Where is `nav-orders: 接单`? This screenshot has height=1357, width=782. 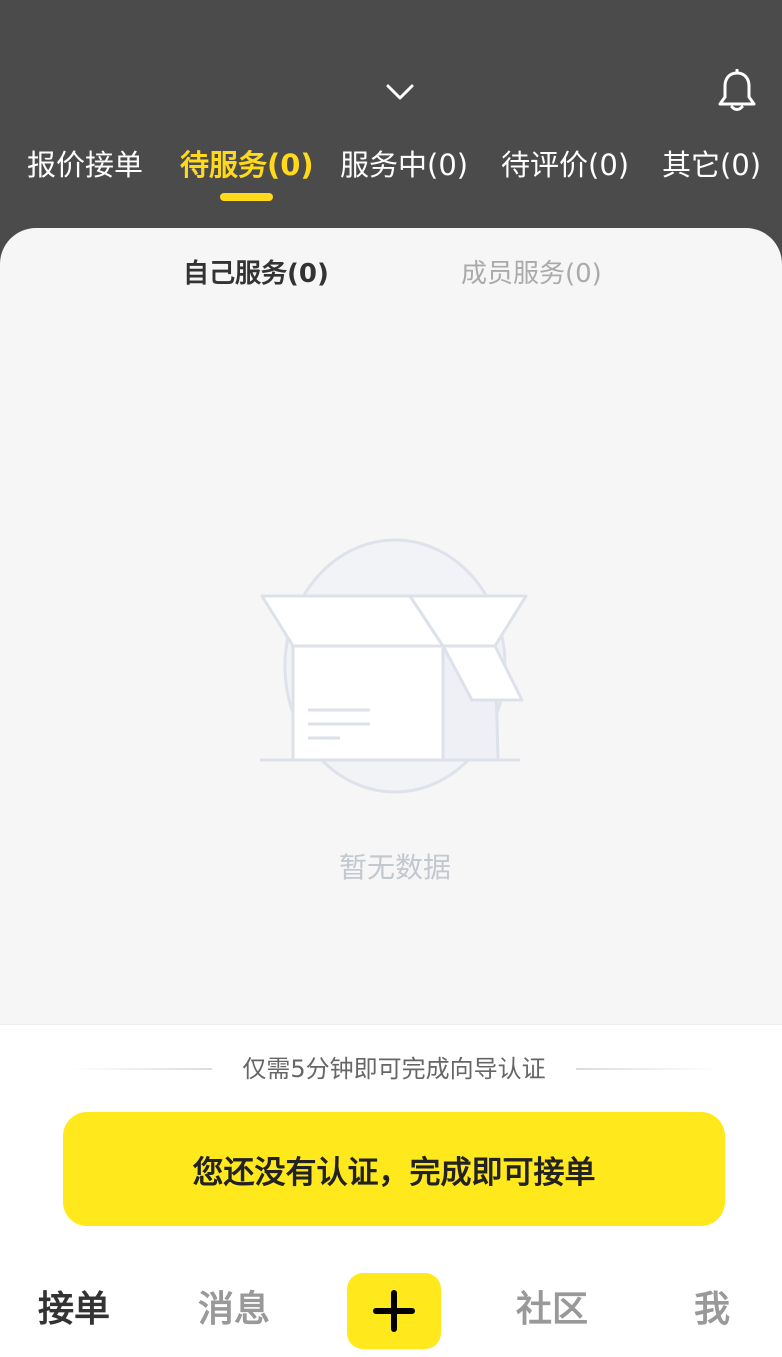 nav-orders: 接单 is located at coordinates (74, 1310).